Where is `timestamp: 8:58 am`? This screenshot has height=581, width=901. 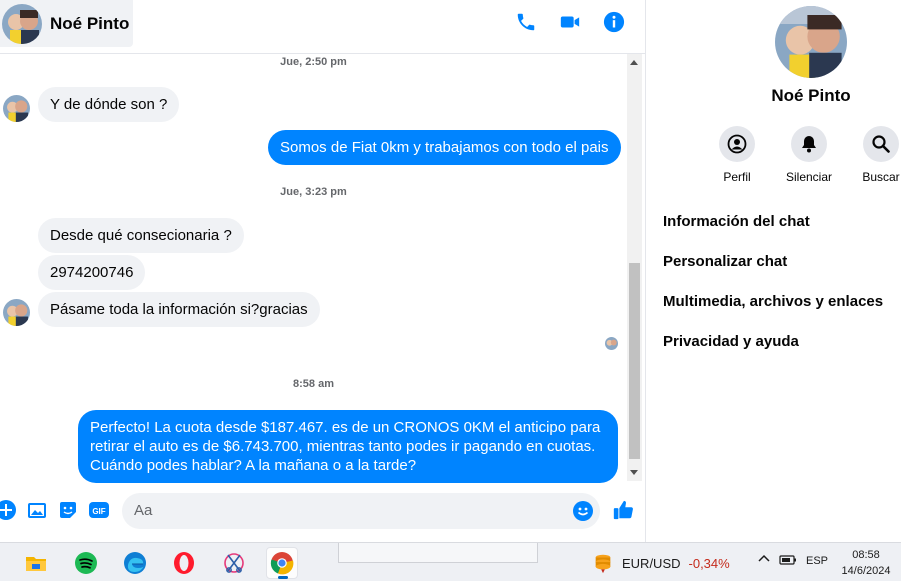
timestamp: 8:58 am is located at coordinates (313, 384).